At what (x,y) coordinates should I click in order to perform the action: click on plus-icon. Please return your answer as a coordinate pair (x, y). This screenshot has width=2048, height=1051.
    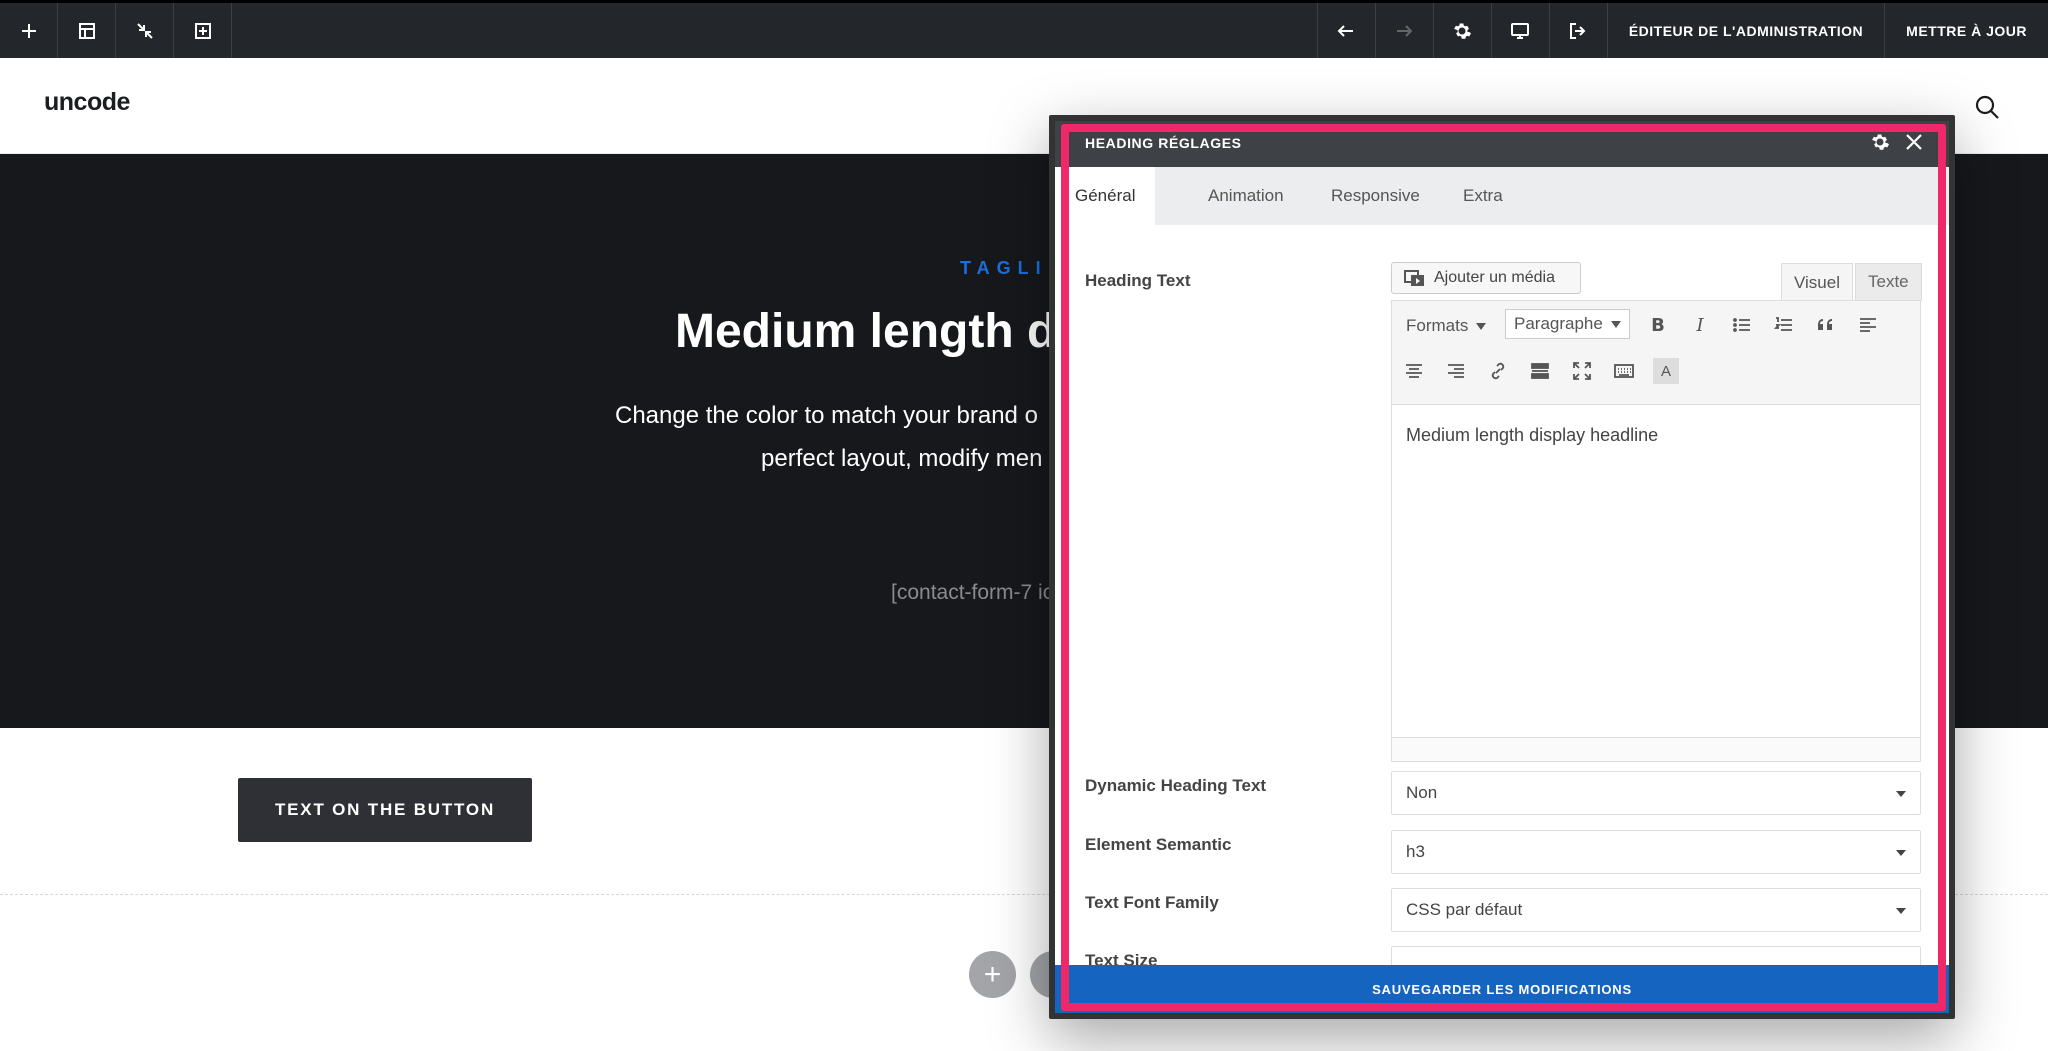
    Looking at the image, I should click on (28, 30).